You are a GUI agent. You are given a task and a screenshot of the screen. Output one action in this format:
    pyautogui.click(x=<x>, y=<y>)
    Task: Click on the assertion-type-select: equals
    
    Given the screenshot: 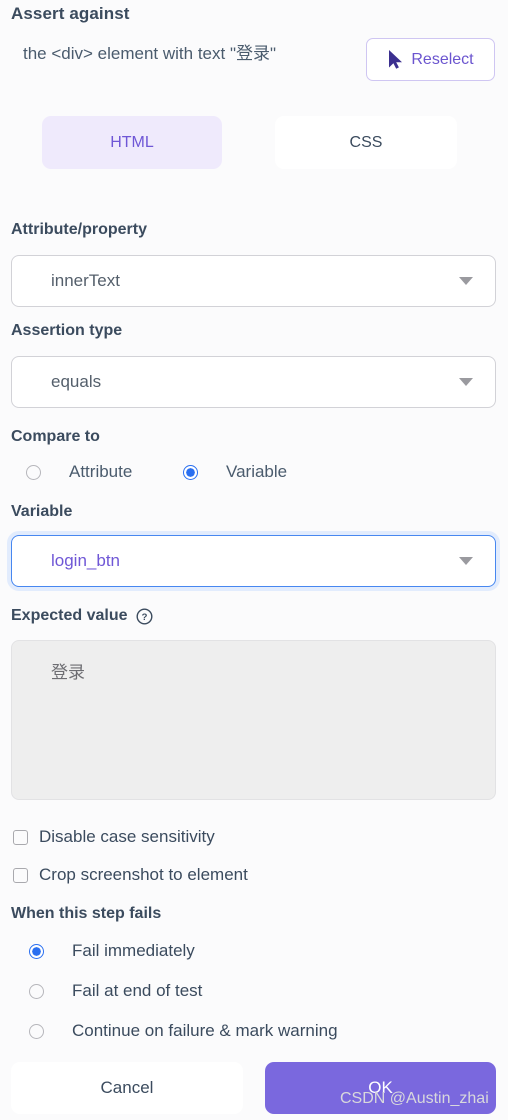 What is the action you would take?
    pyautogui.click(x=253, y=382)
    